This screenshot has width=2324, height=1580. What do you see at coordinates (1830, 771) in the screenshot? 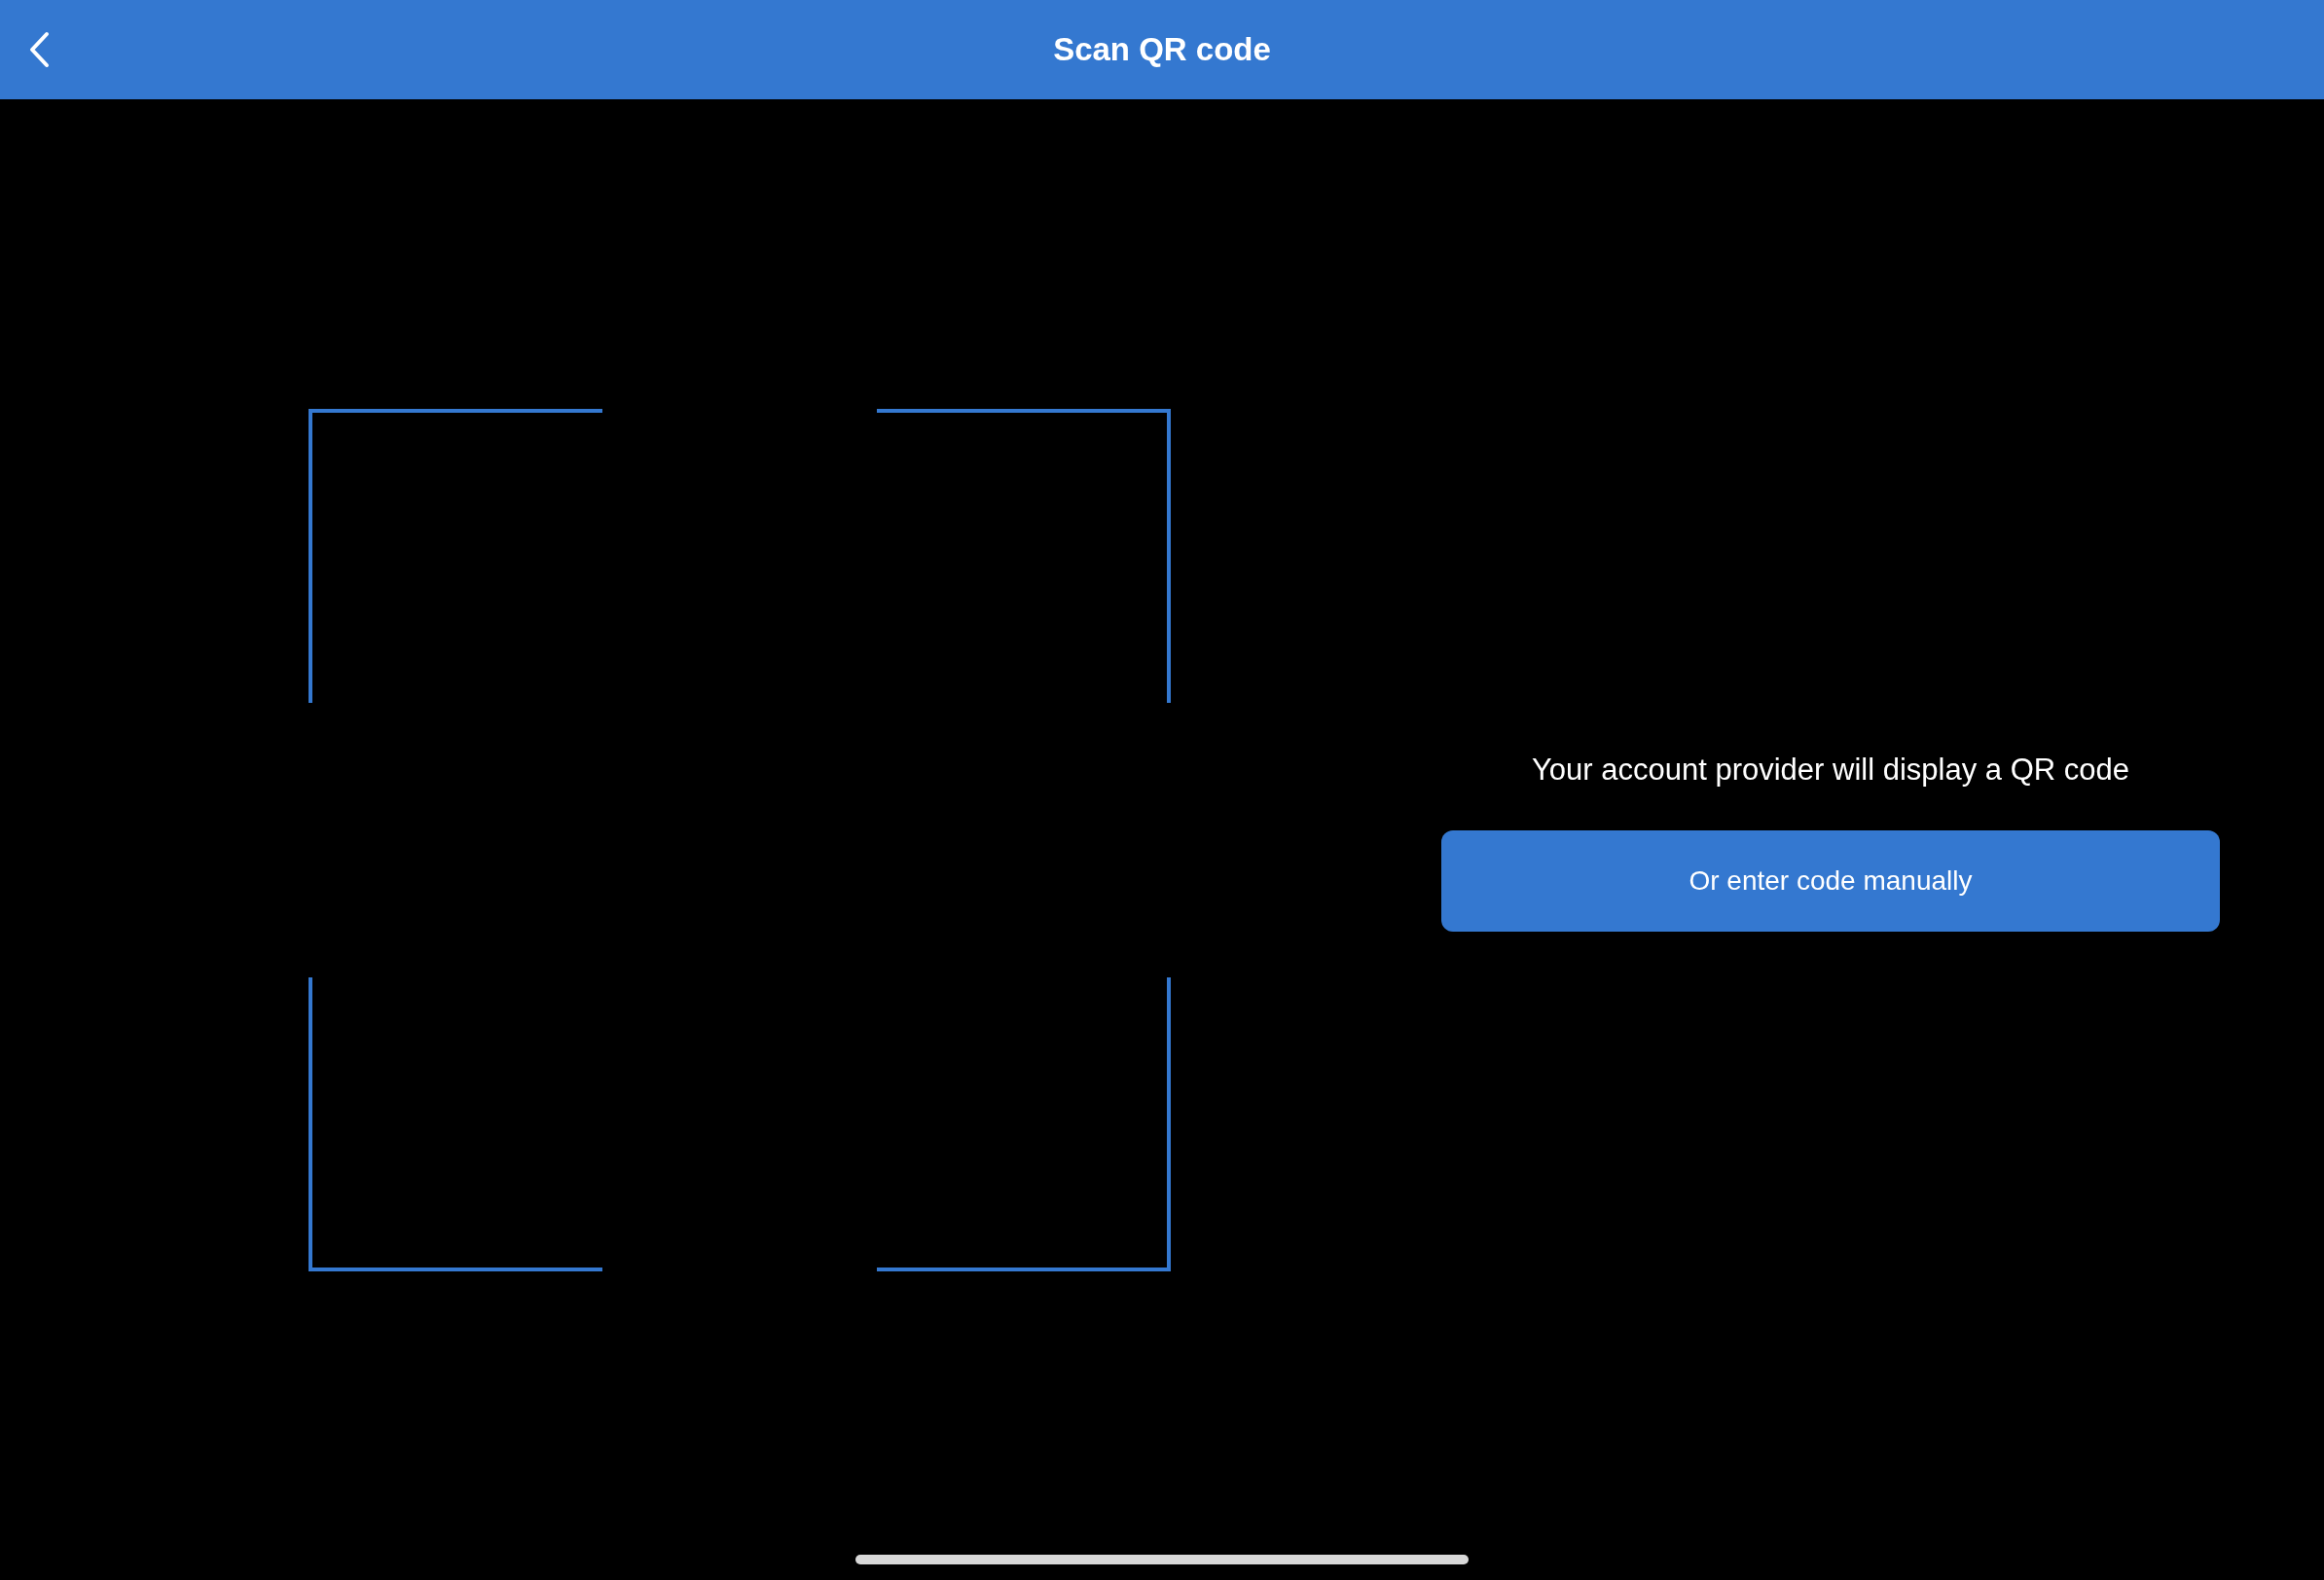
I see `instruction-text: Your account provider will display a QR code` at bounding box center [1830, 771].